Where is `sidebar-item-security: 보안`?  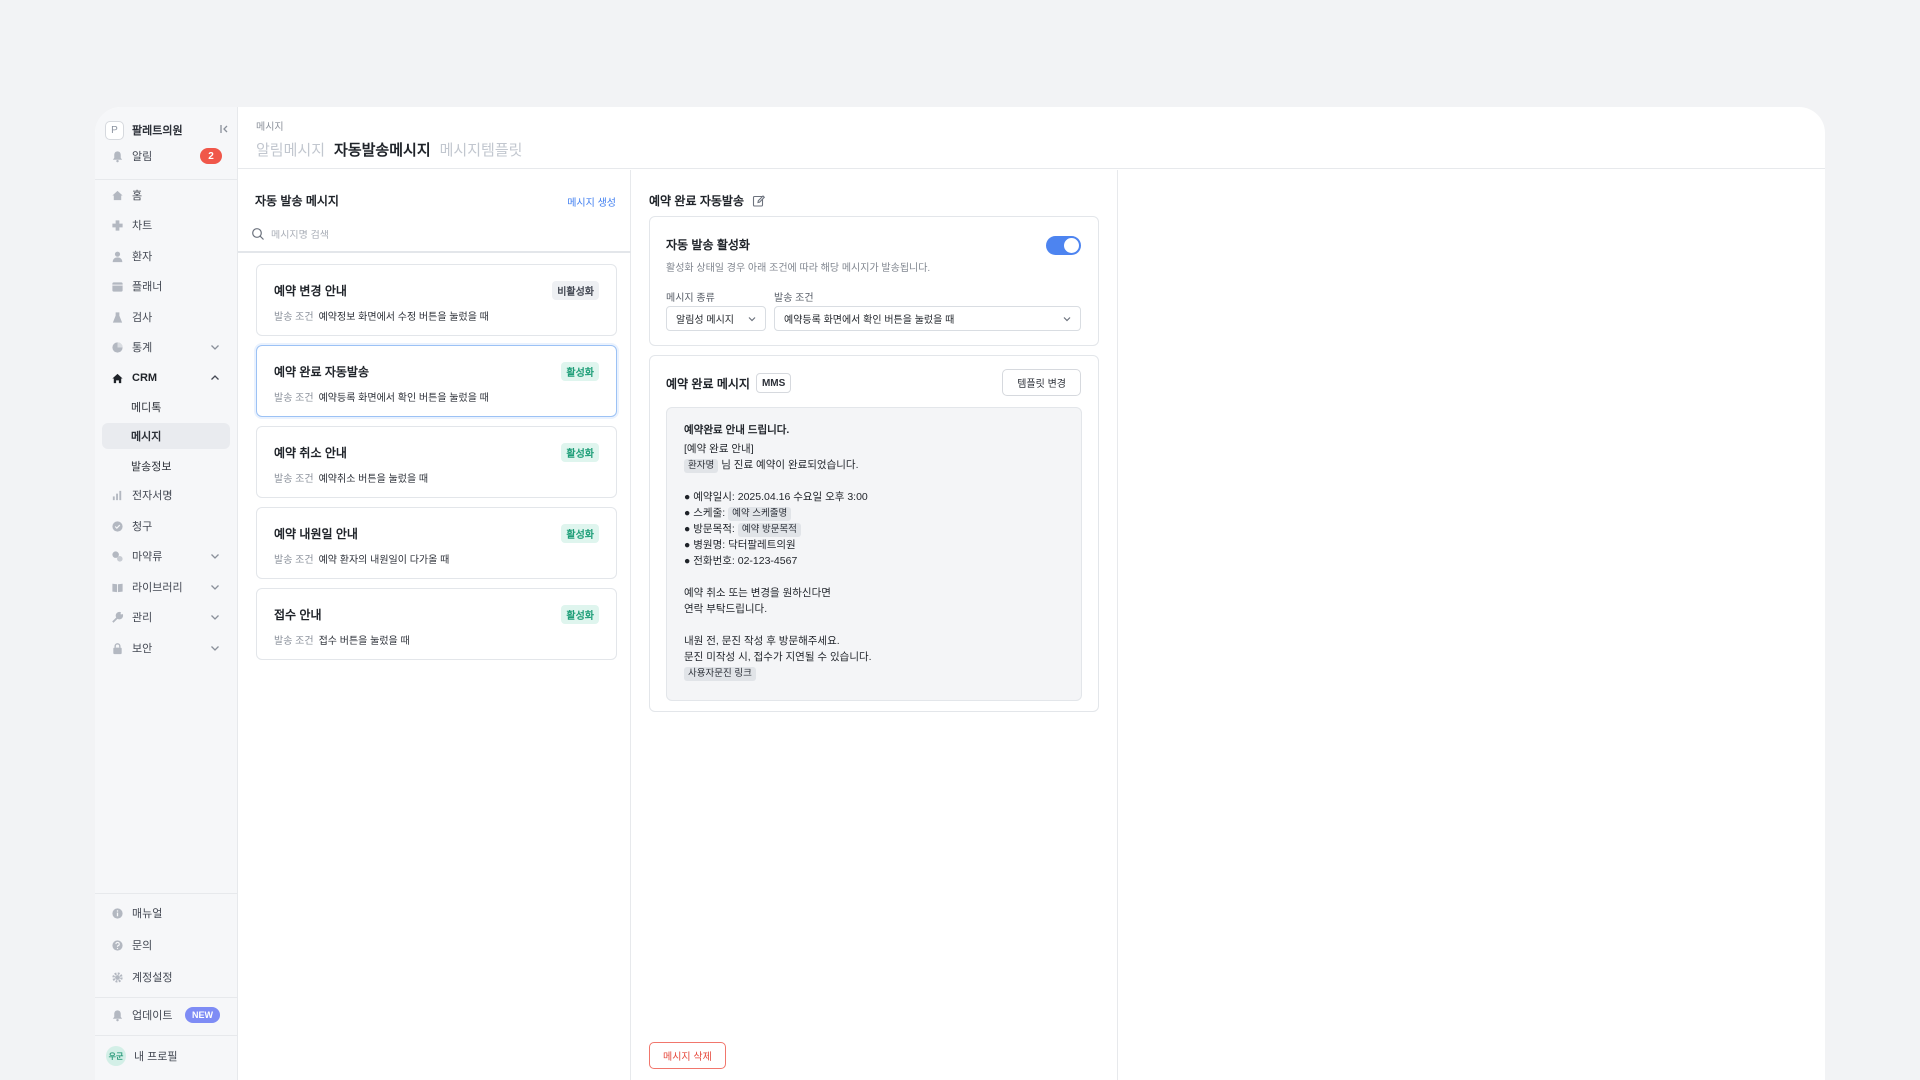
sidebar-item-security: 보안 is located at coordinates (166, 648).